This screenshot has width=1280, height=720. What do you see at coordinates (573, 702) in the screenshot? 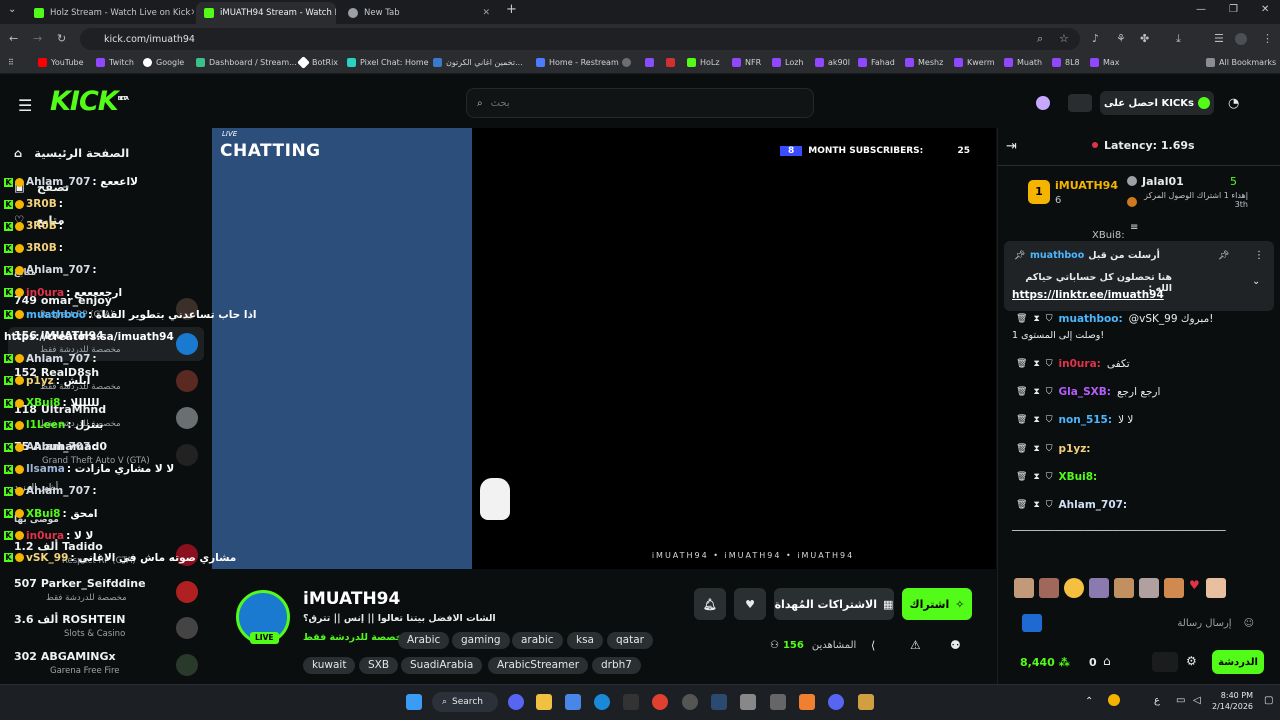
I see `store-icon` at bounding box center [573, 702].